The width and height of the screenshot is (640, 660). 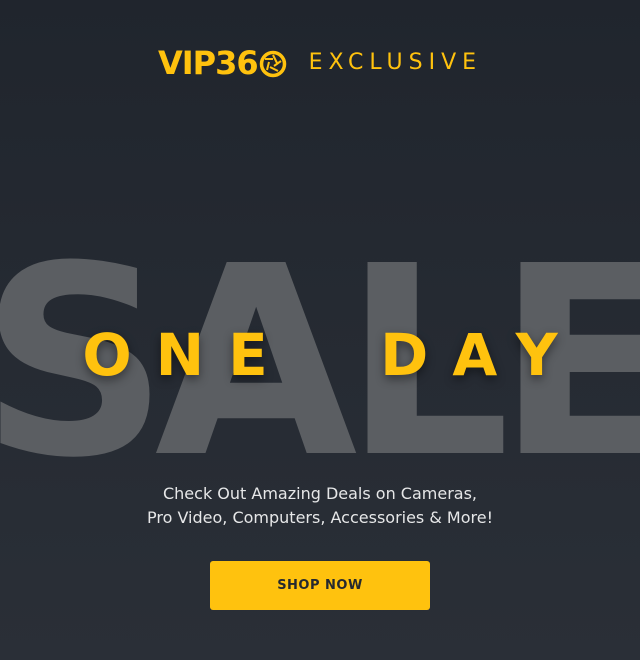 What do you see at coordinates (332, 355) in the screenshot?
I see `one-day-headline: ONE DAY` at bounding box center [332, 355].